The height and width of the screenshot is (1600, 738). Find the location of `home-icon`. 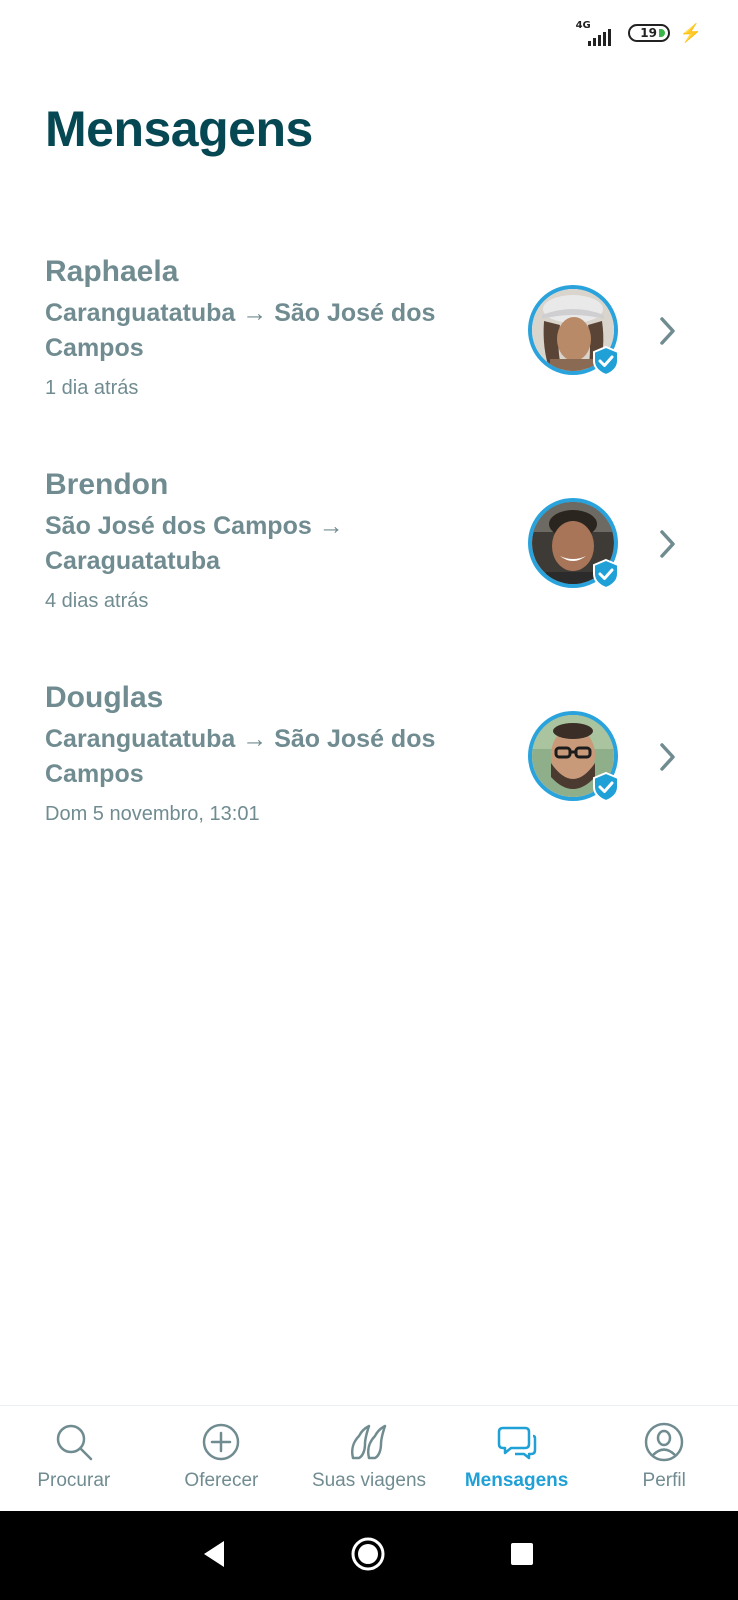

home-icon is located at coordinates (368, 1554).